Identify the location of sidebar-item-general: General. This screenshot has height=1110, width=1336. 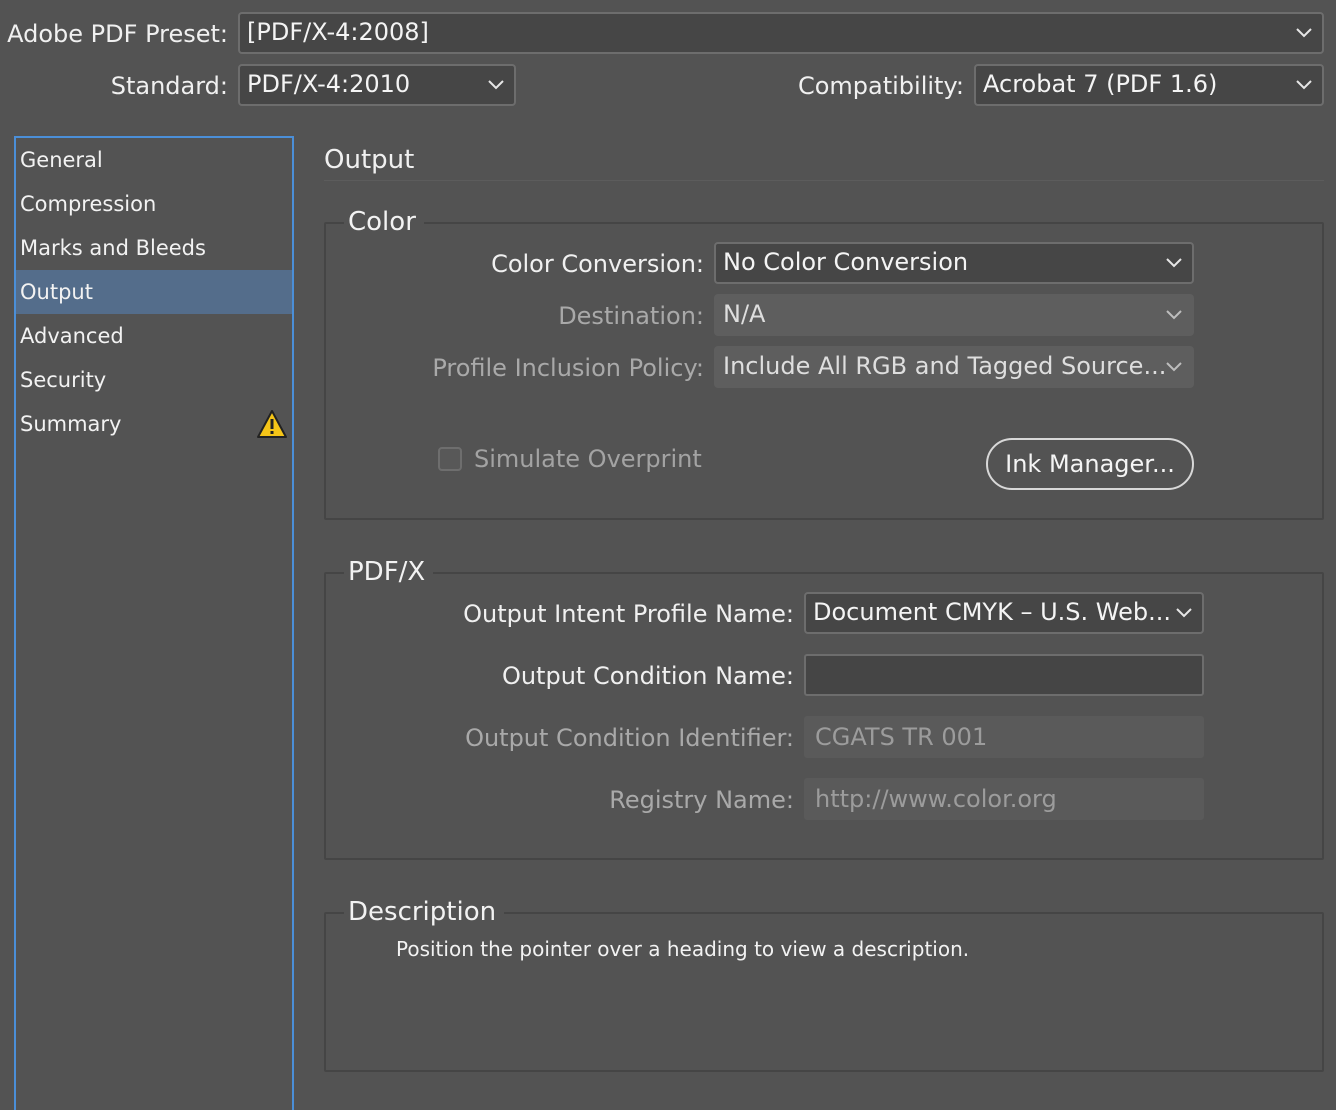
(154, 160).